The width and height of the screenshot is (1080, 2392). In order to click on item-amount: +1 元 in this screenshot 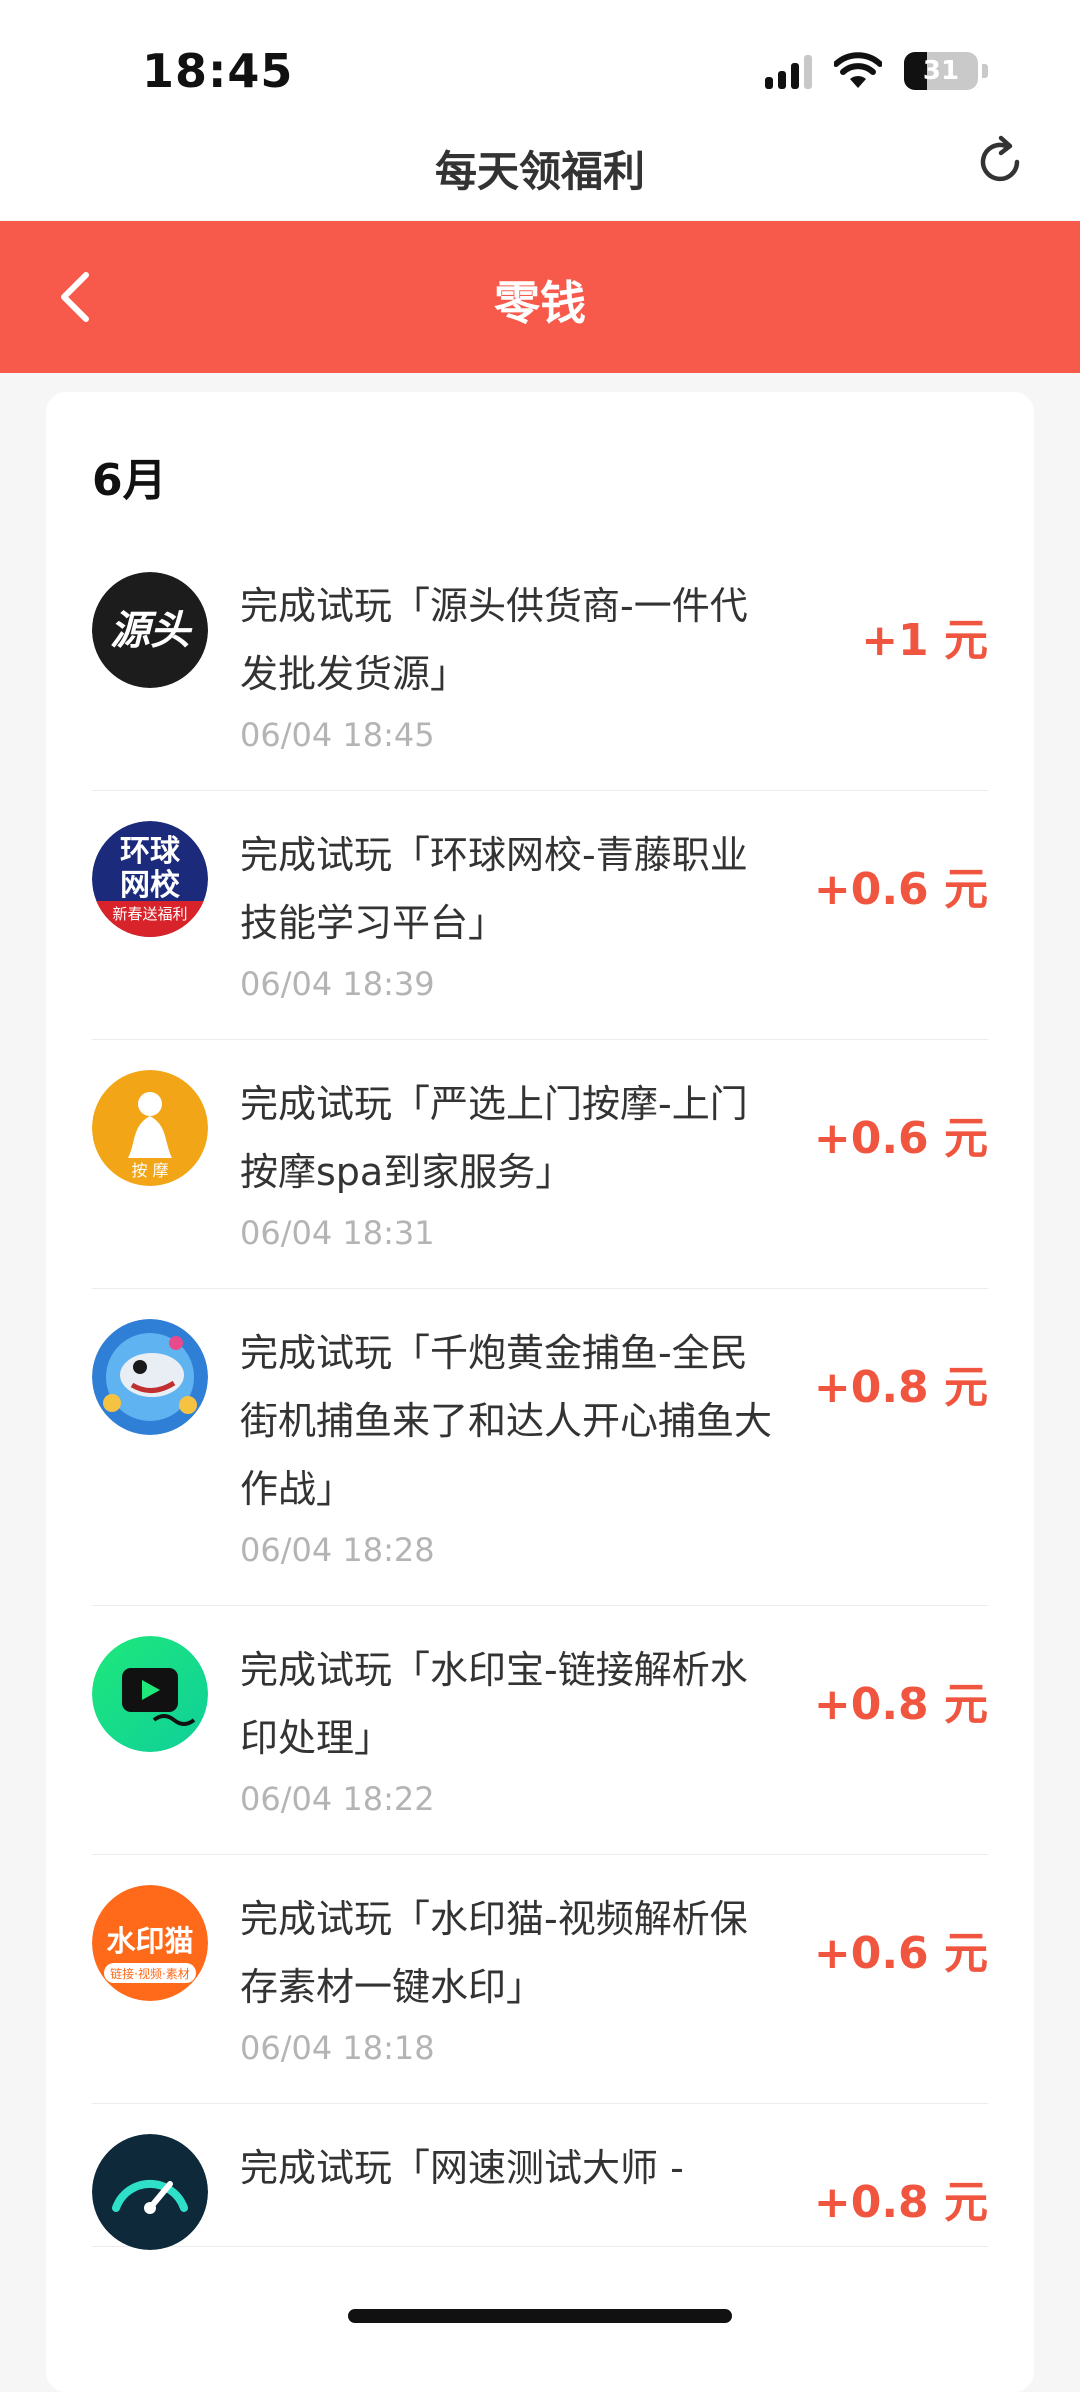, I will do `click(924, 640)`.